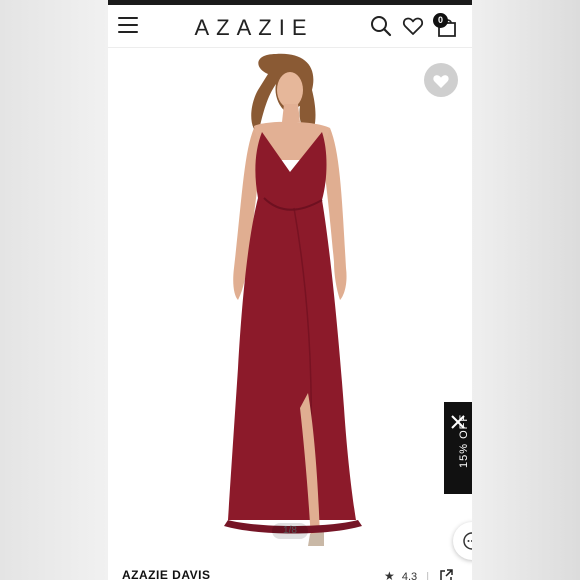  I want to click on product-rating: ★ 4.3 |, so click(406, 574).